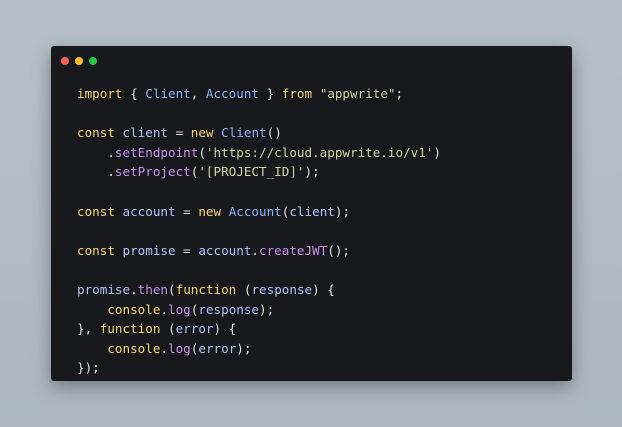 The image size is (622, 427). Describe the element at coordinates (157, 329) in the screenshot. I see `code-line-13: }, function (error) {` at that location.